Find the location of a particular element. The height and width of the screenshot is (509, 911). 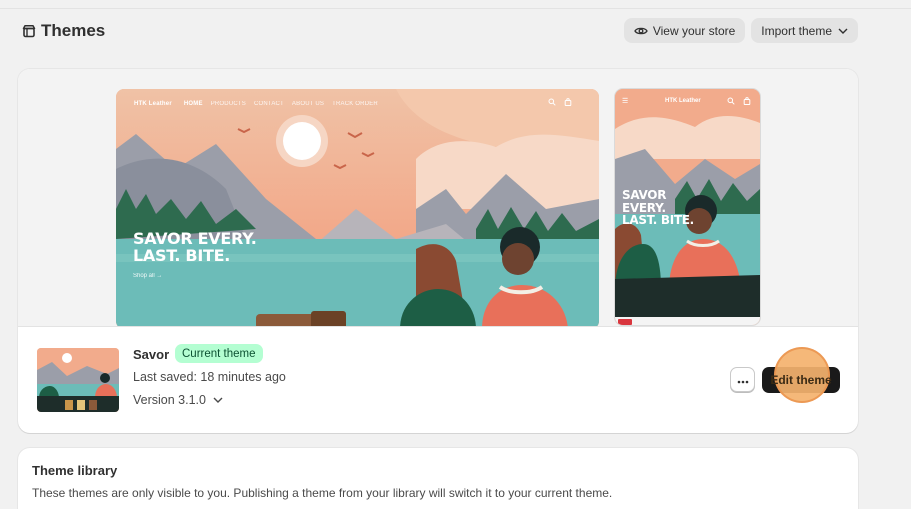

more-actions-button is located at coordinates (742, 379).